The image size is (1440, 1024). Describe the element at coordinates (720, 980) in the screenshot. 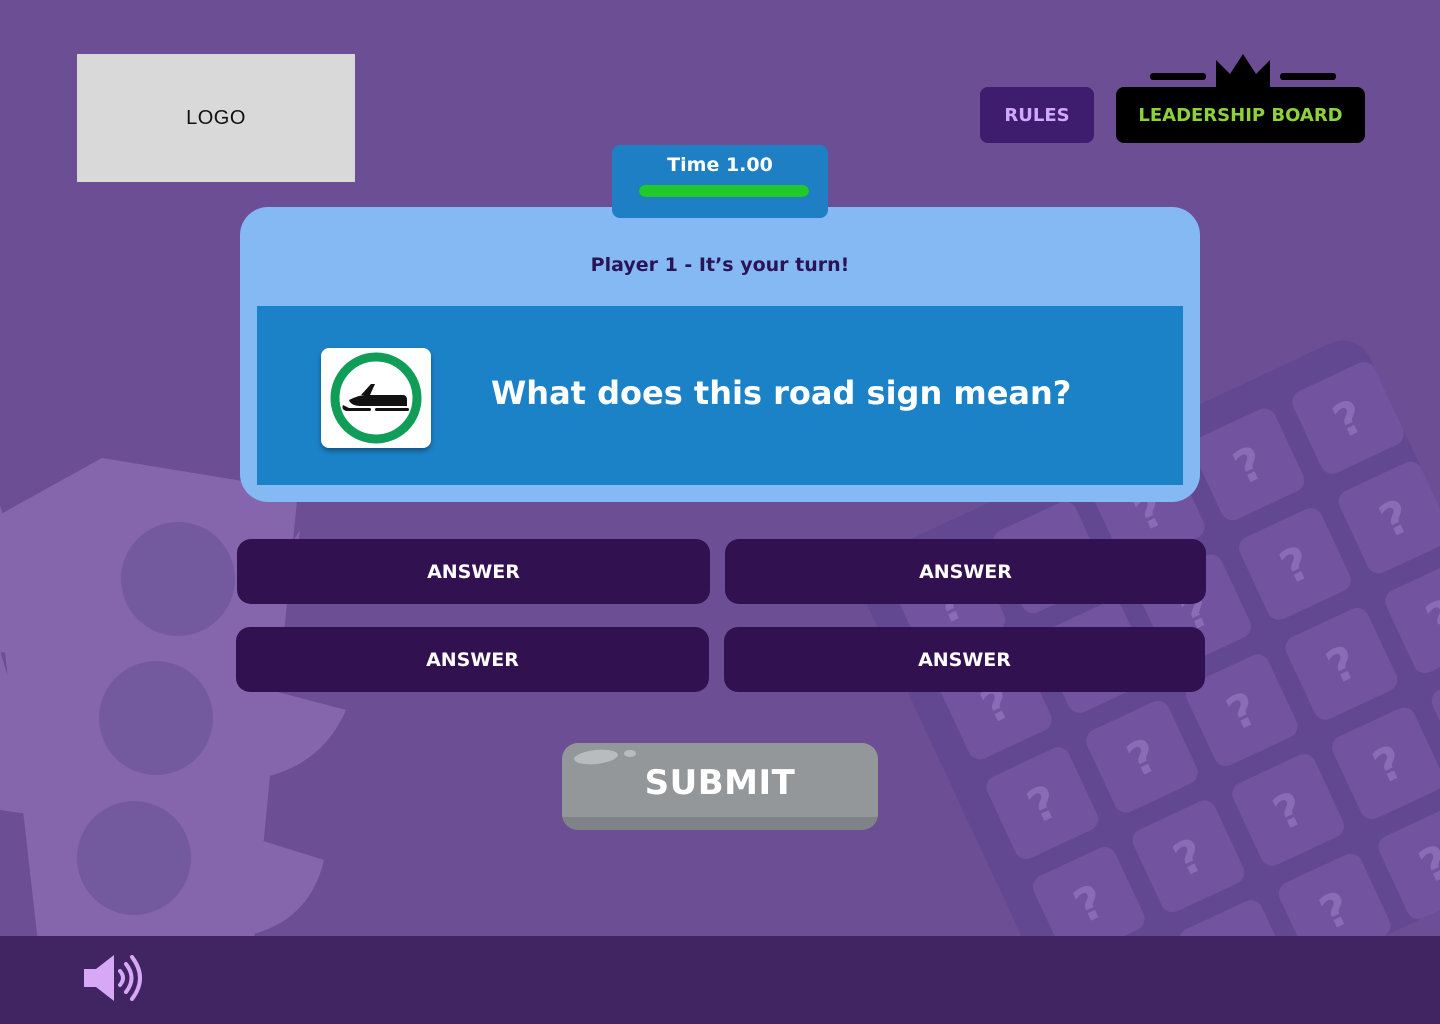

I see `footer-bar` at that location.